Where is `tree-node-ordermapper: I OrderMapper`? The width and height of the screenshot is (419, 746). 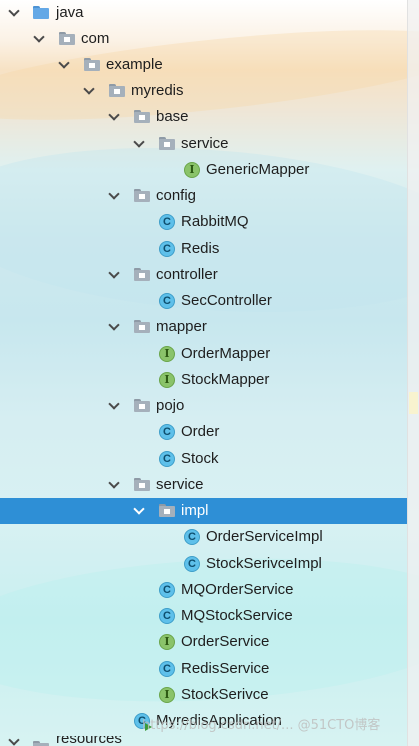 tree-node-ordermapper: I OrderMapper is located at coordinates (204, 354).